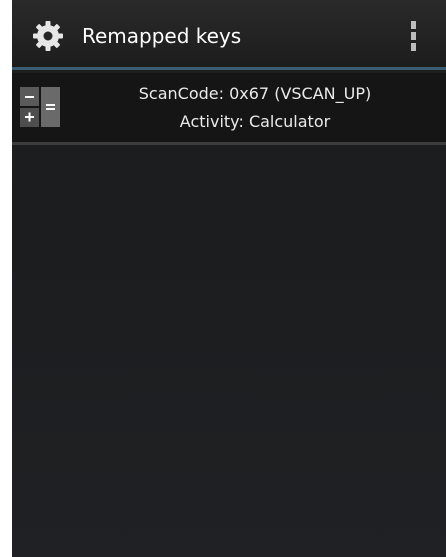  I want to click on calculator-icon, so click(40, 107).